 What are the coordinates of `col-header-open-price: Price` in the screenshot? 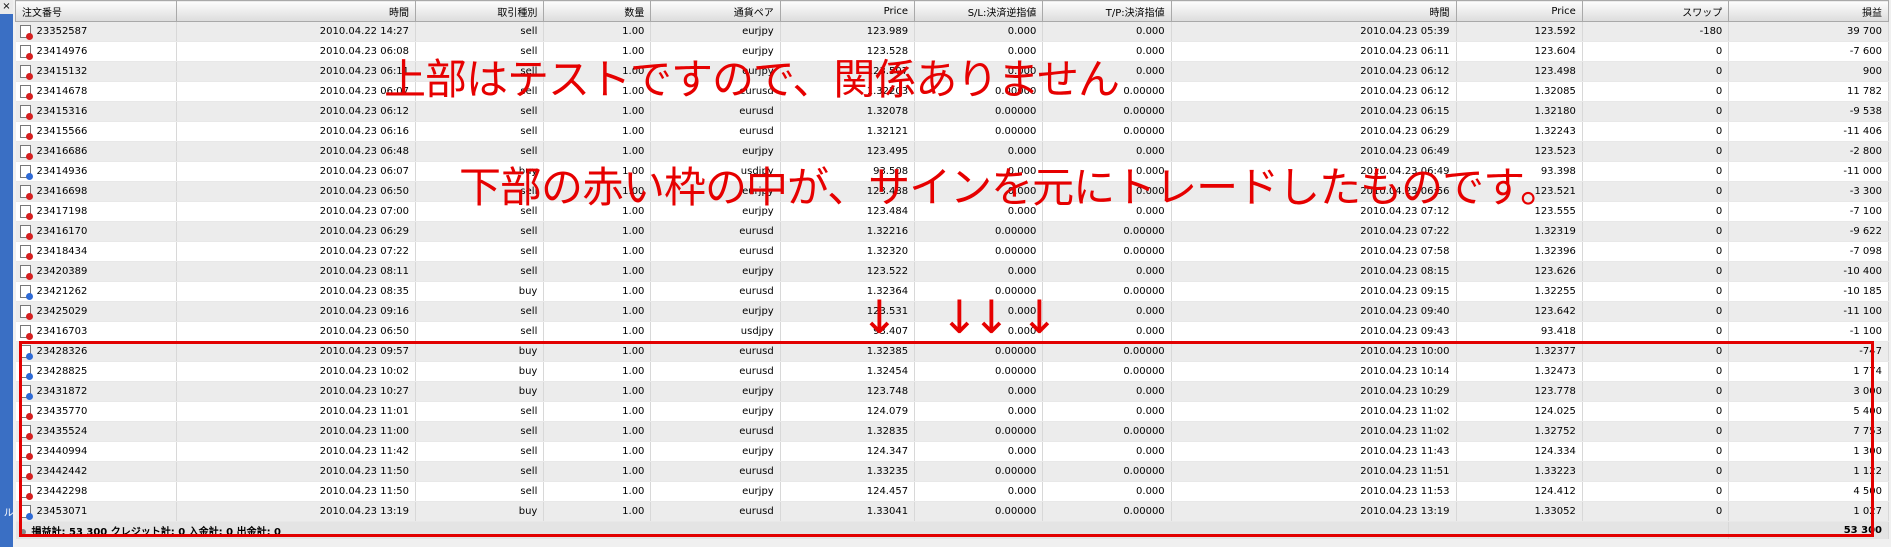 It's located at (847, 11).